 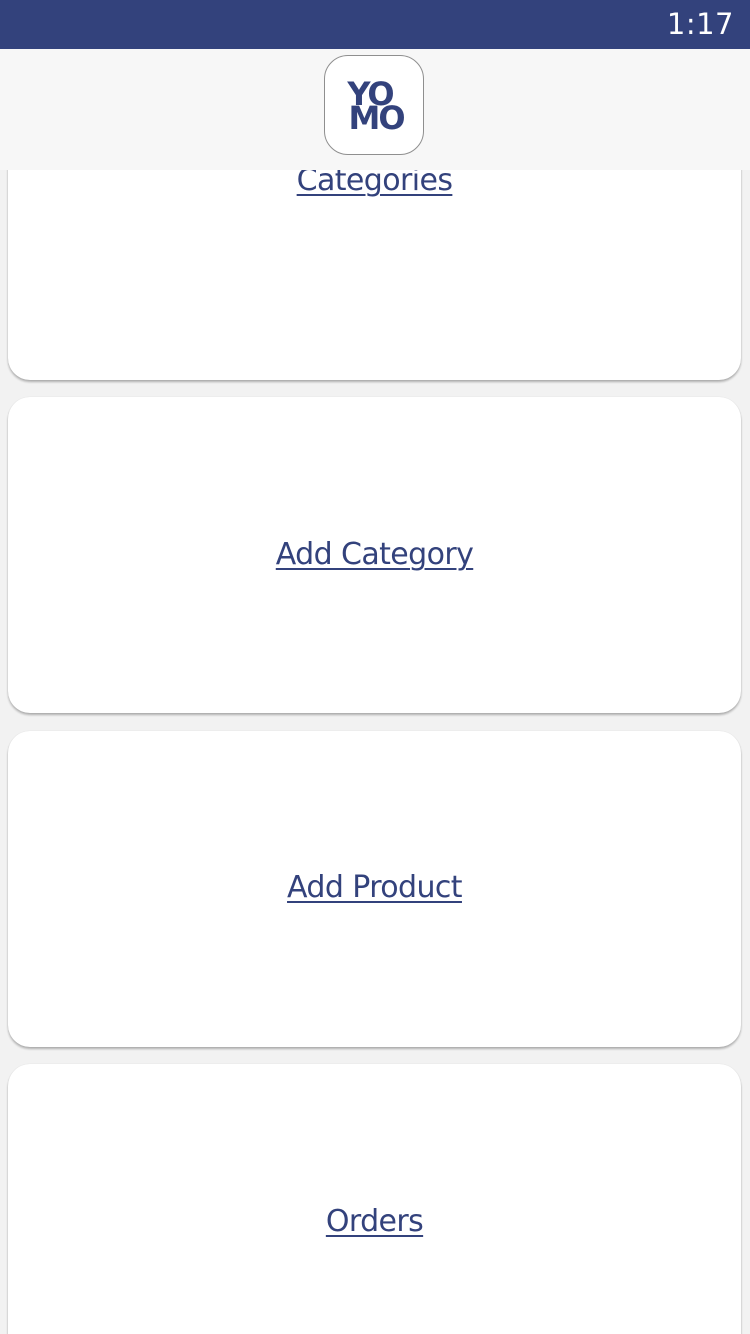 I want to click on status-time: 1:17, so click(x=700, y=24).